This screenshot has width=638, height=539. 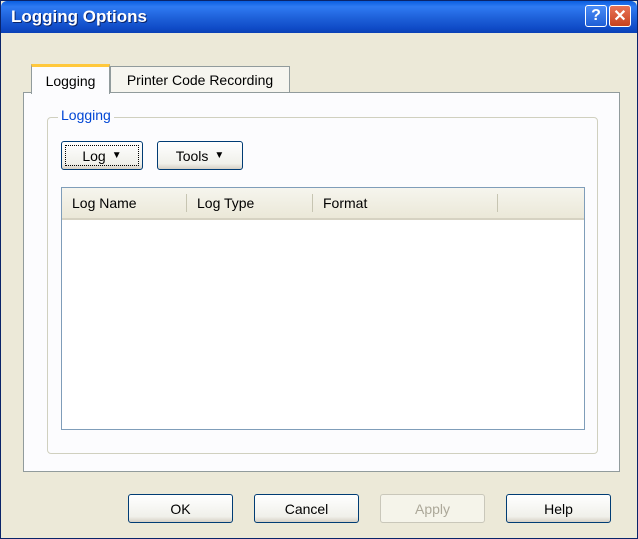 I want to click on title-bar: Logging Options ? ✕, so click(x=319, y=17).